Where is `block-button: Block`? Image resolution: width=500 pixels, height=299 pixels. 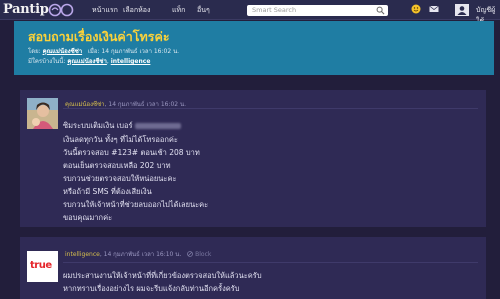
block-button: Block is located at coordinates (199, 254).